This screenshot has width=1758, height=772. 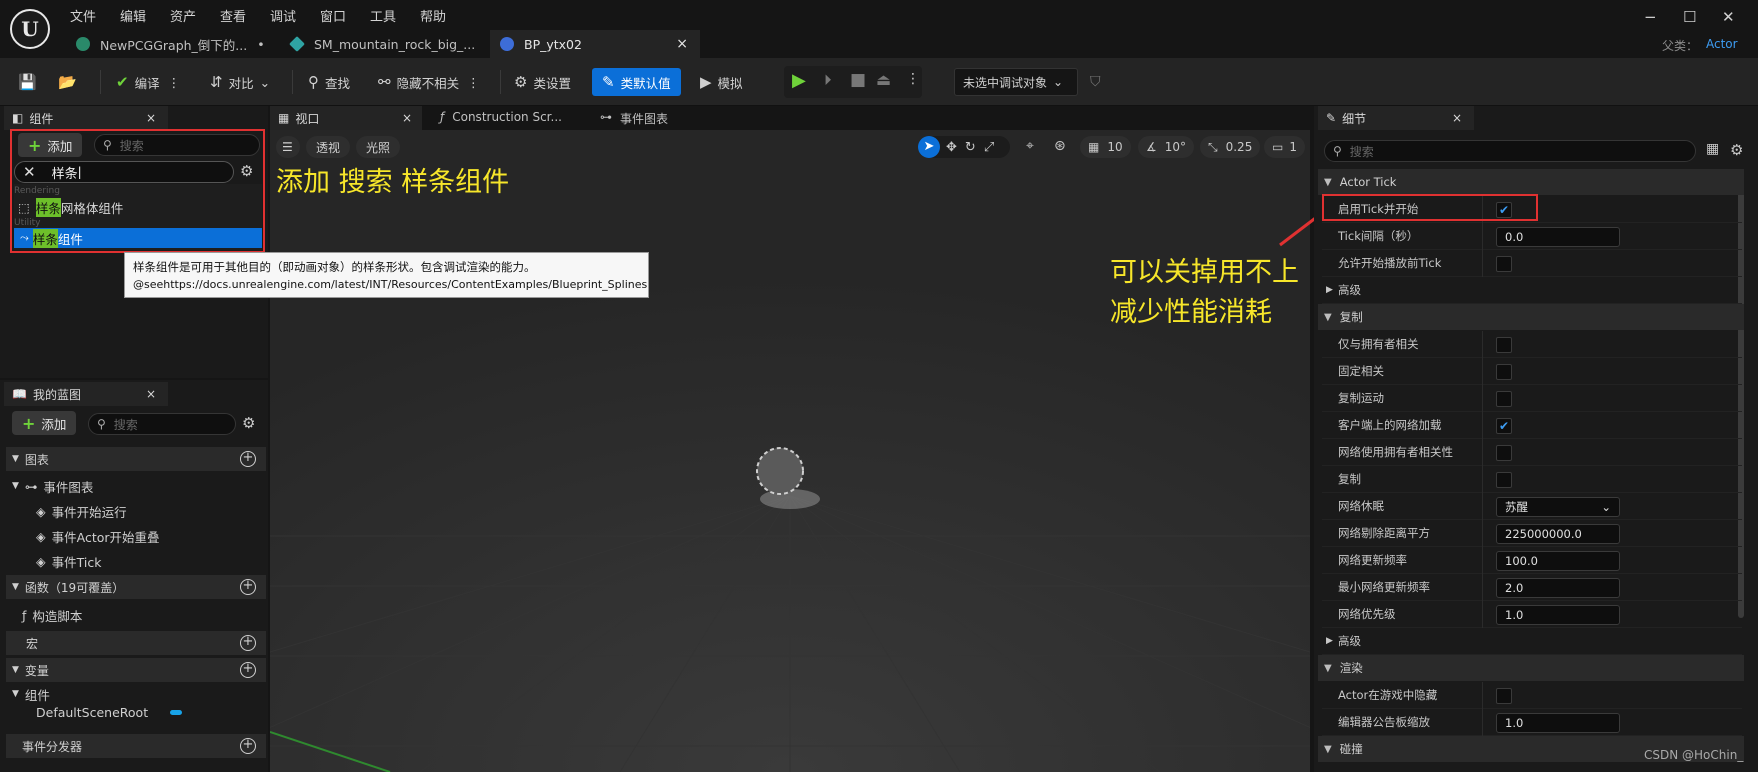 What do you see at coordinates (245, 15) in the screenshot?
I see `menu-view: 查看` at bounding box center [245, 15].